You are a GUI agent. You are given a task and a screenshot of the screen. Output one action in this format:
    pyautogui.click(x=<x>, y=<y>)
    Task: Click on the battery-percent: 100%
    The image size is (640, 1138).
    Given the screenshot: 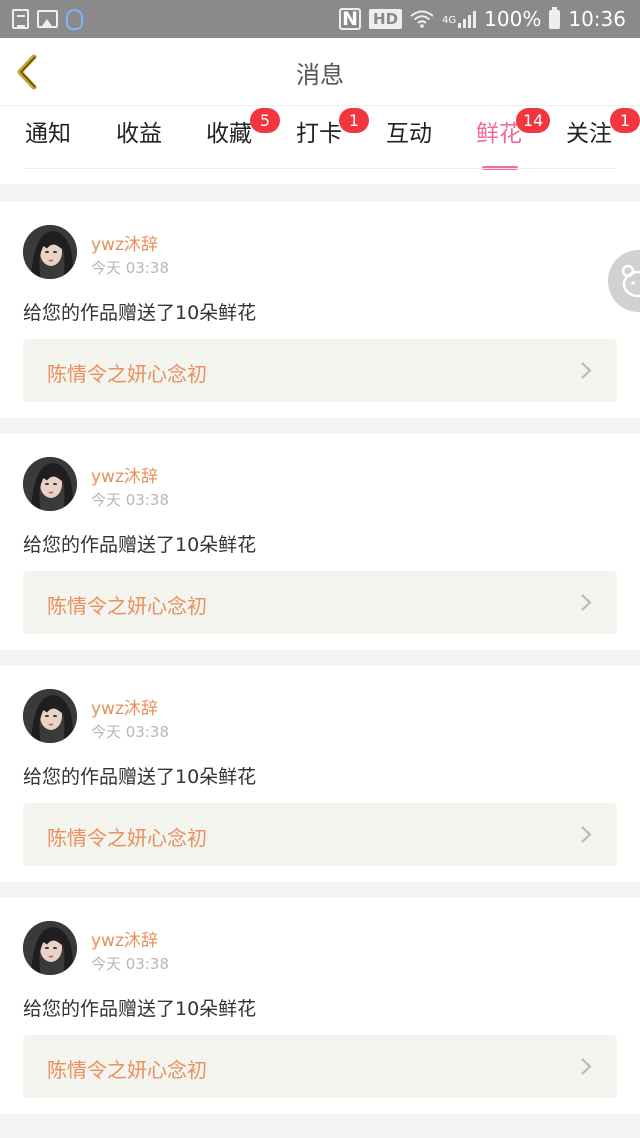 What is the action you would take?
    pyautogui.click(x=513, y=19)
    